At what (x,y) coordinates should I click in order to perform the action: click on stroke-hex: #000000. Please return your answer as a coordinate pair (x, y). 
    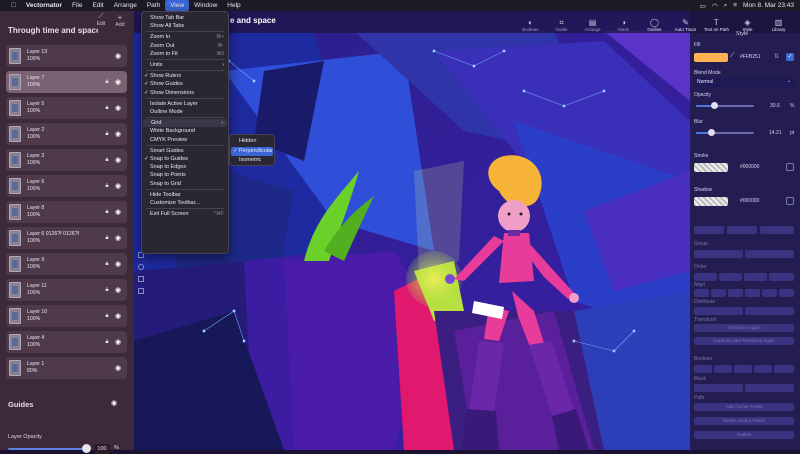
    Looking at the image, I should click on (749, 167).